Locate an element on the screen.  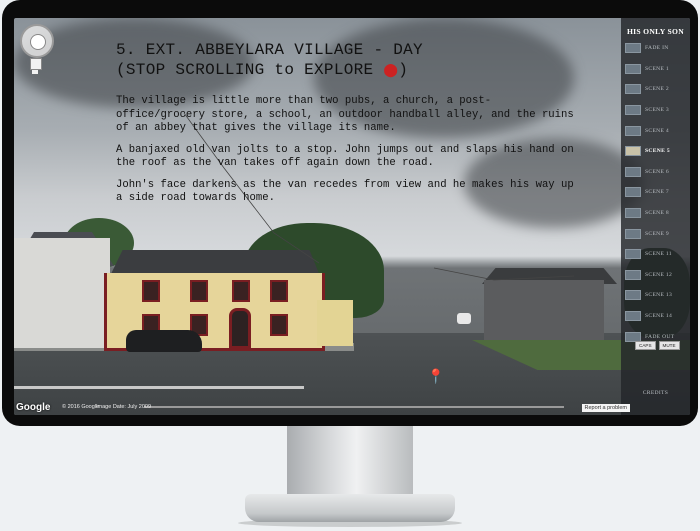
nav-item-fade-in: FADE IN is located at coordinates (655, 48).